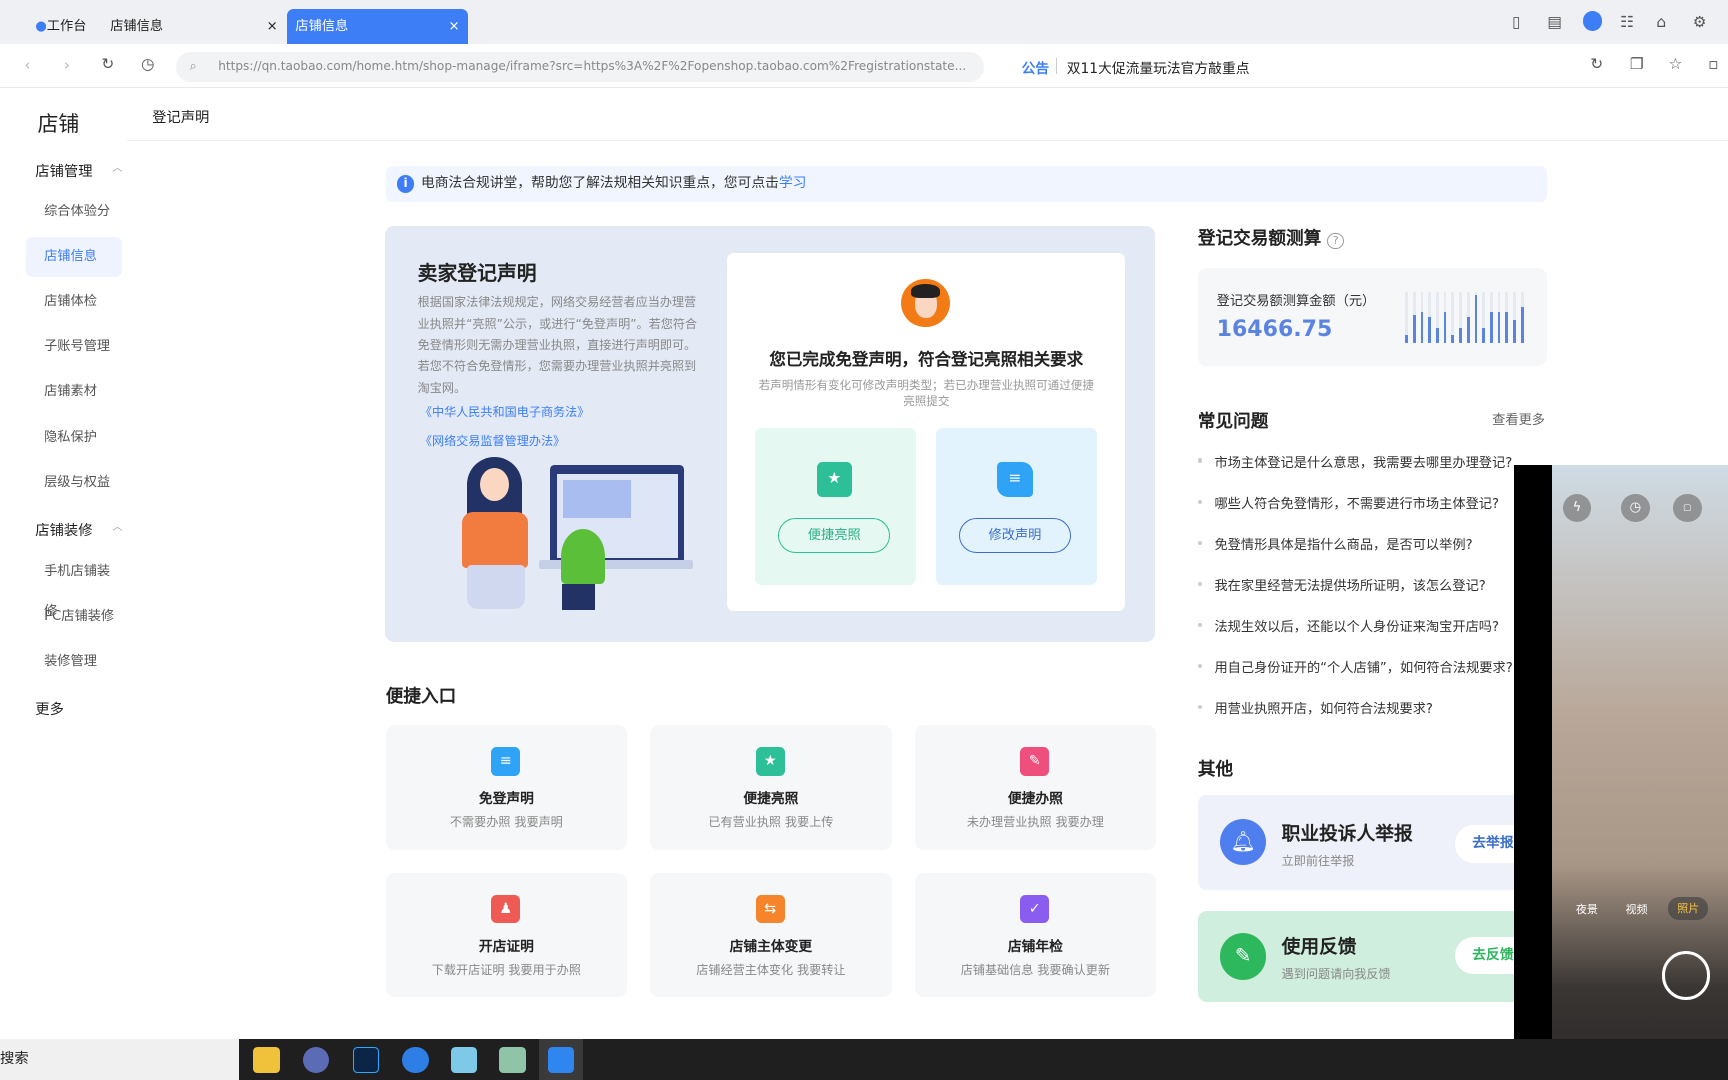  What do you see at coordinates (966, 184) in the screenshot?
I see `notice-bar: i 电商法合规讲堂，帮助您了解法规相关知识重点，您可点击学习` at bounding box center [966, 184].